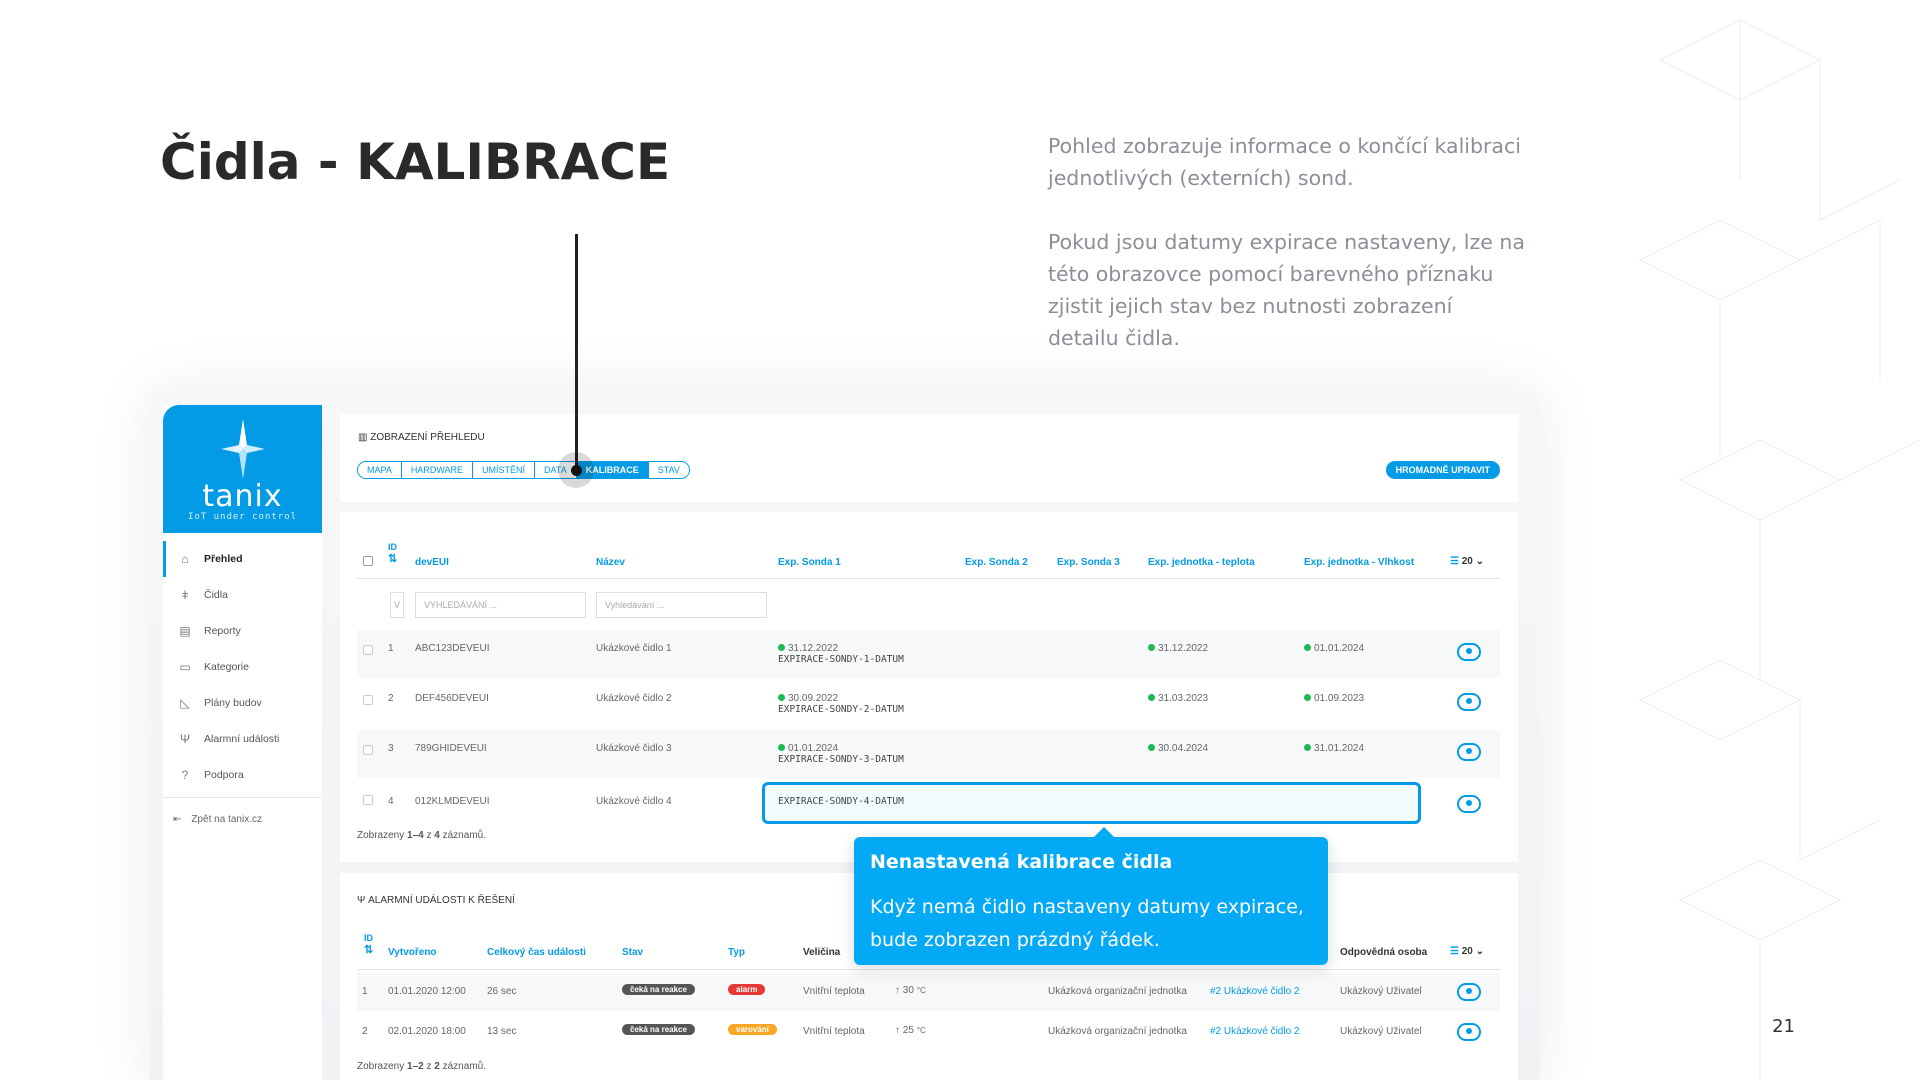 The width and height of the screenshot is (1920, 1080). Describe the element at coordinates (897, 990) in the screenshot. I see `arrow-up-icon: ↑` at that location.